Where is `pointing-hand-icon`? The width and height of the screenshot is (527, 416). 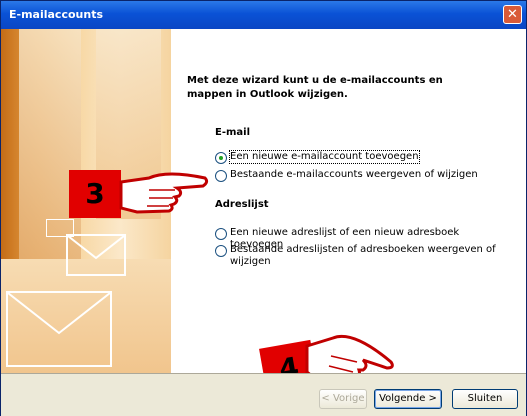 pointing-hand-icon is located at coordinates (164, 193).